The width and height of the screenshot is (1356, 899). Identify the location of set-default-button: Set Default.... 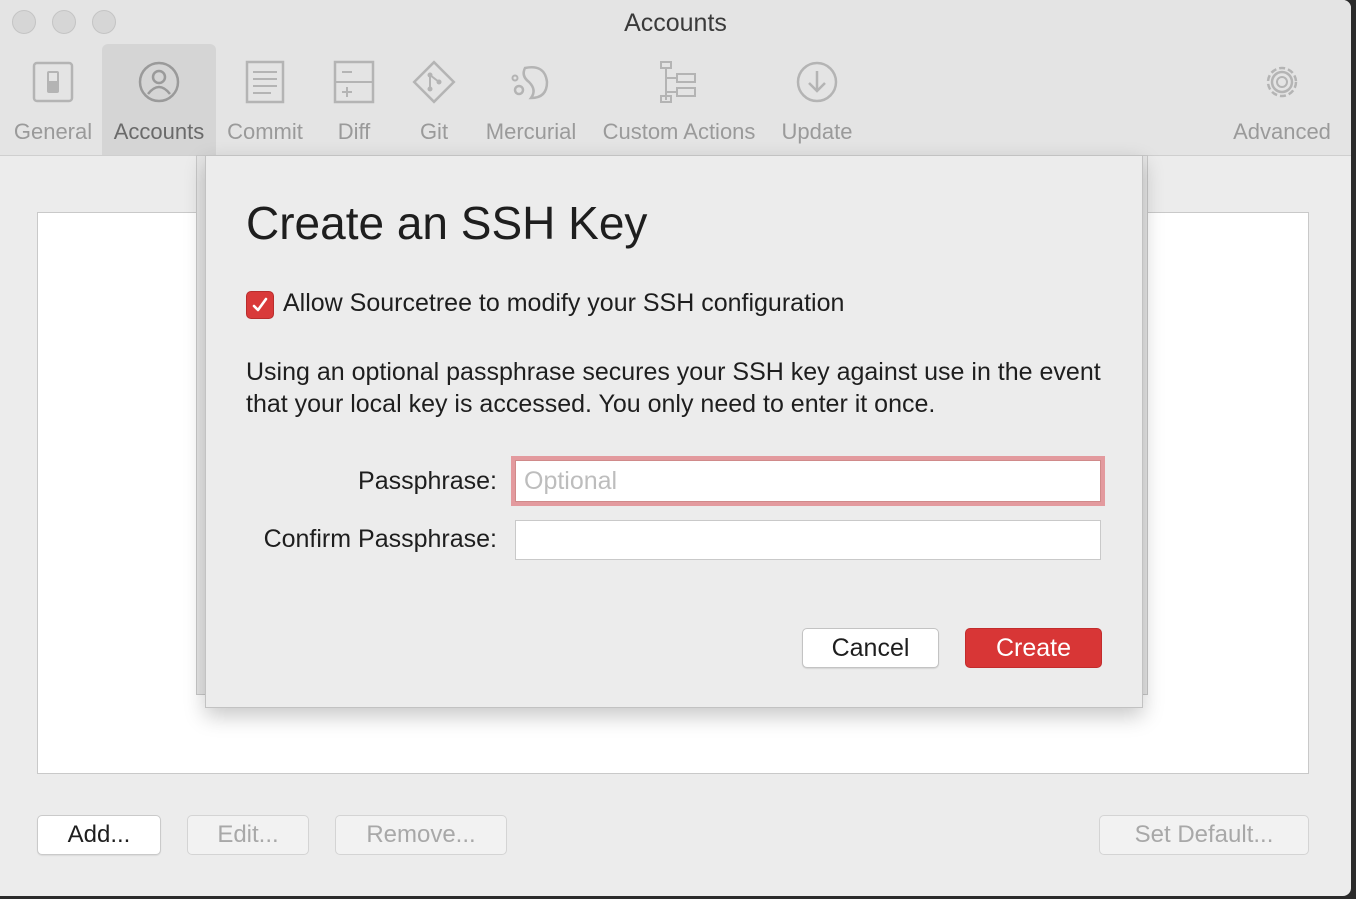
(1204, 835).